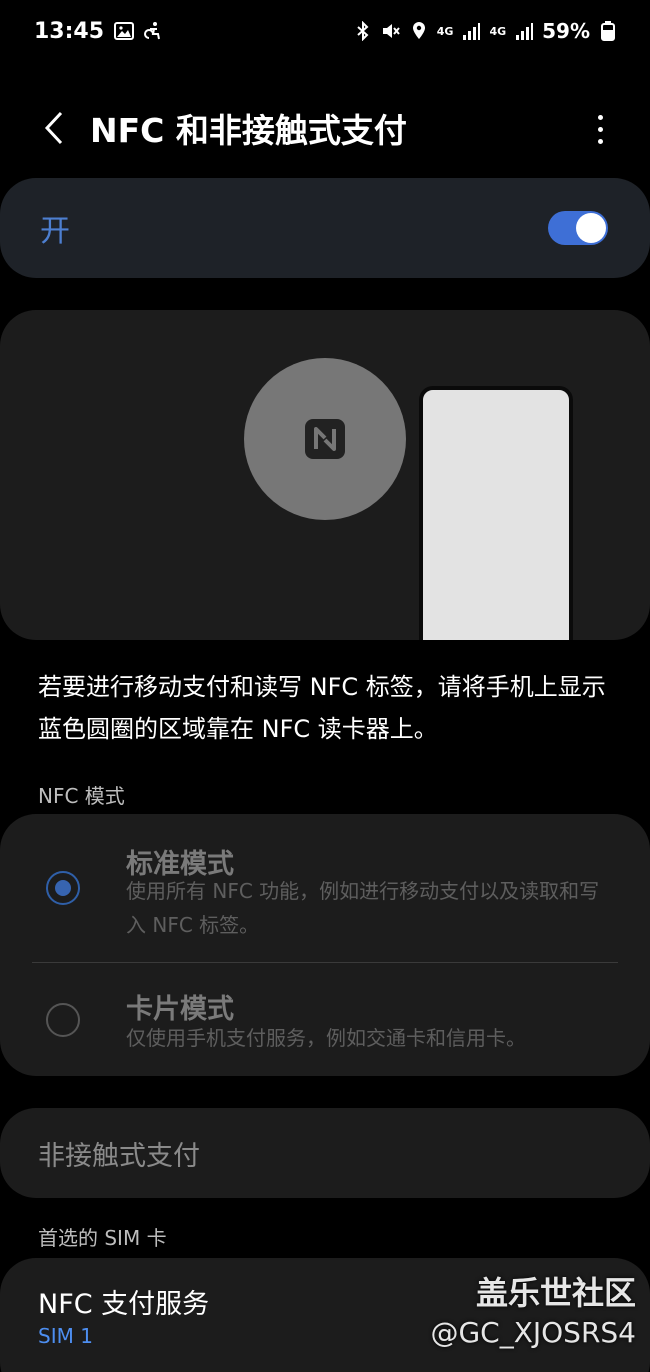 The width and height of the screenshot is (650, 1372). Describe the element at coordinates (154, 31) in the screenshot. I see `accessibility-icon` at that location.